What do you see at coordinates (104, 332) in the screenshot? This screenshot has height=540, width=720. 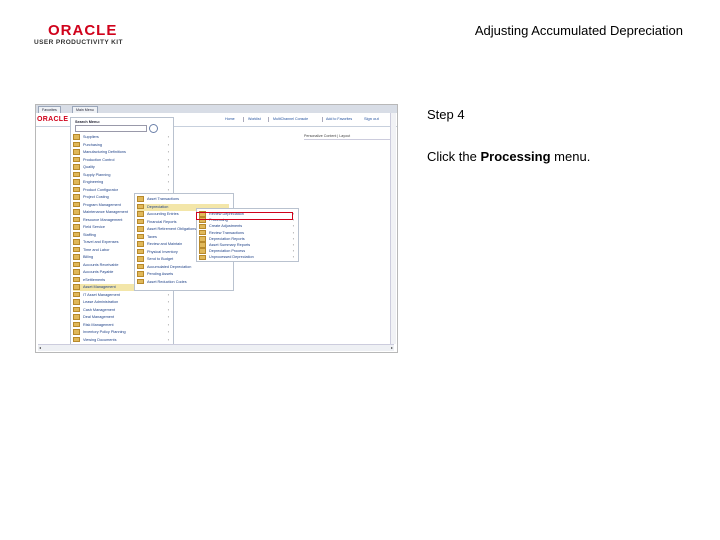 I see `main-menu-item-label: Inventory Policy Planning` at bounding box center [104, 332].